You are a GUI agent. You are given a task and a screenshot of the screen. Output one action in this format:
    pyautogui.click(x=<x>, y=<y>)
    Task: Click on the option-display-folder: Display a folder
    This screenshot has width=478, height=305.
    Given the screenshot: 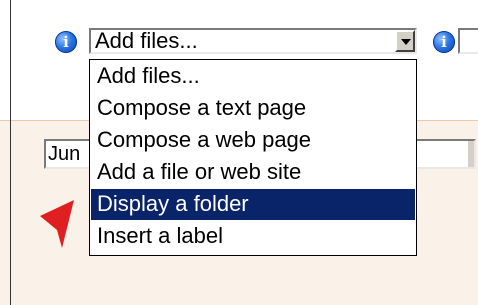 What is the action you would take?
    pyautogui.click(x=253, y=204)
    